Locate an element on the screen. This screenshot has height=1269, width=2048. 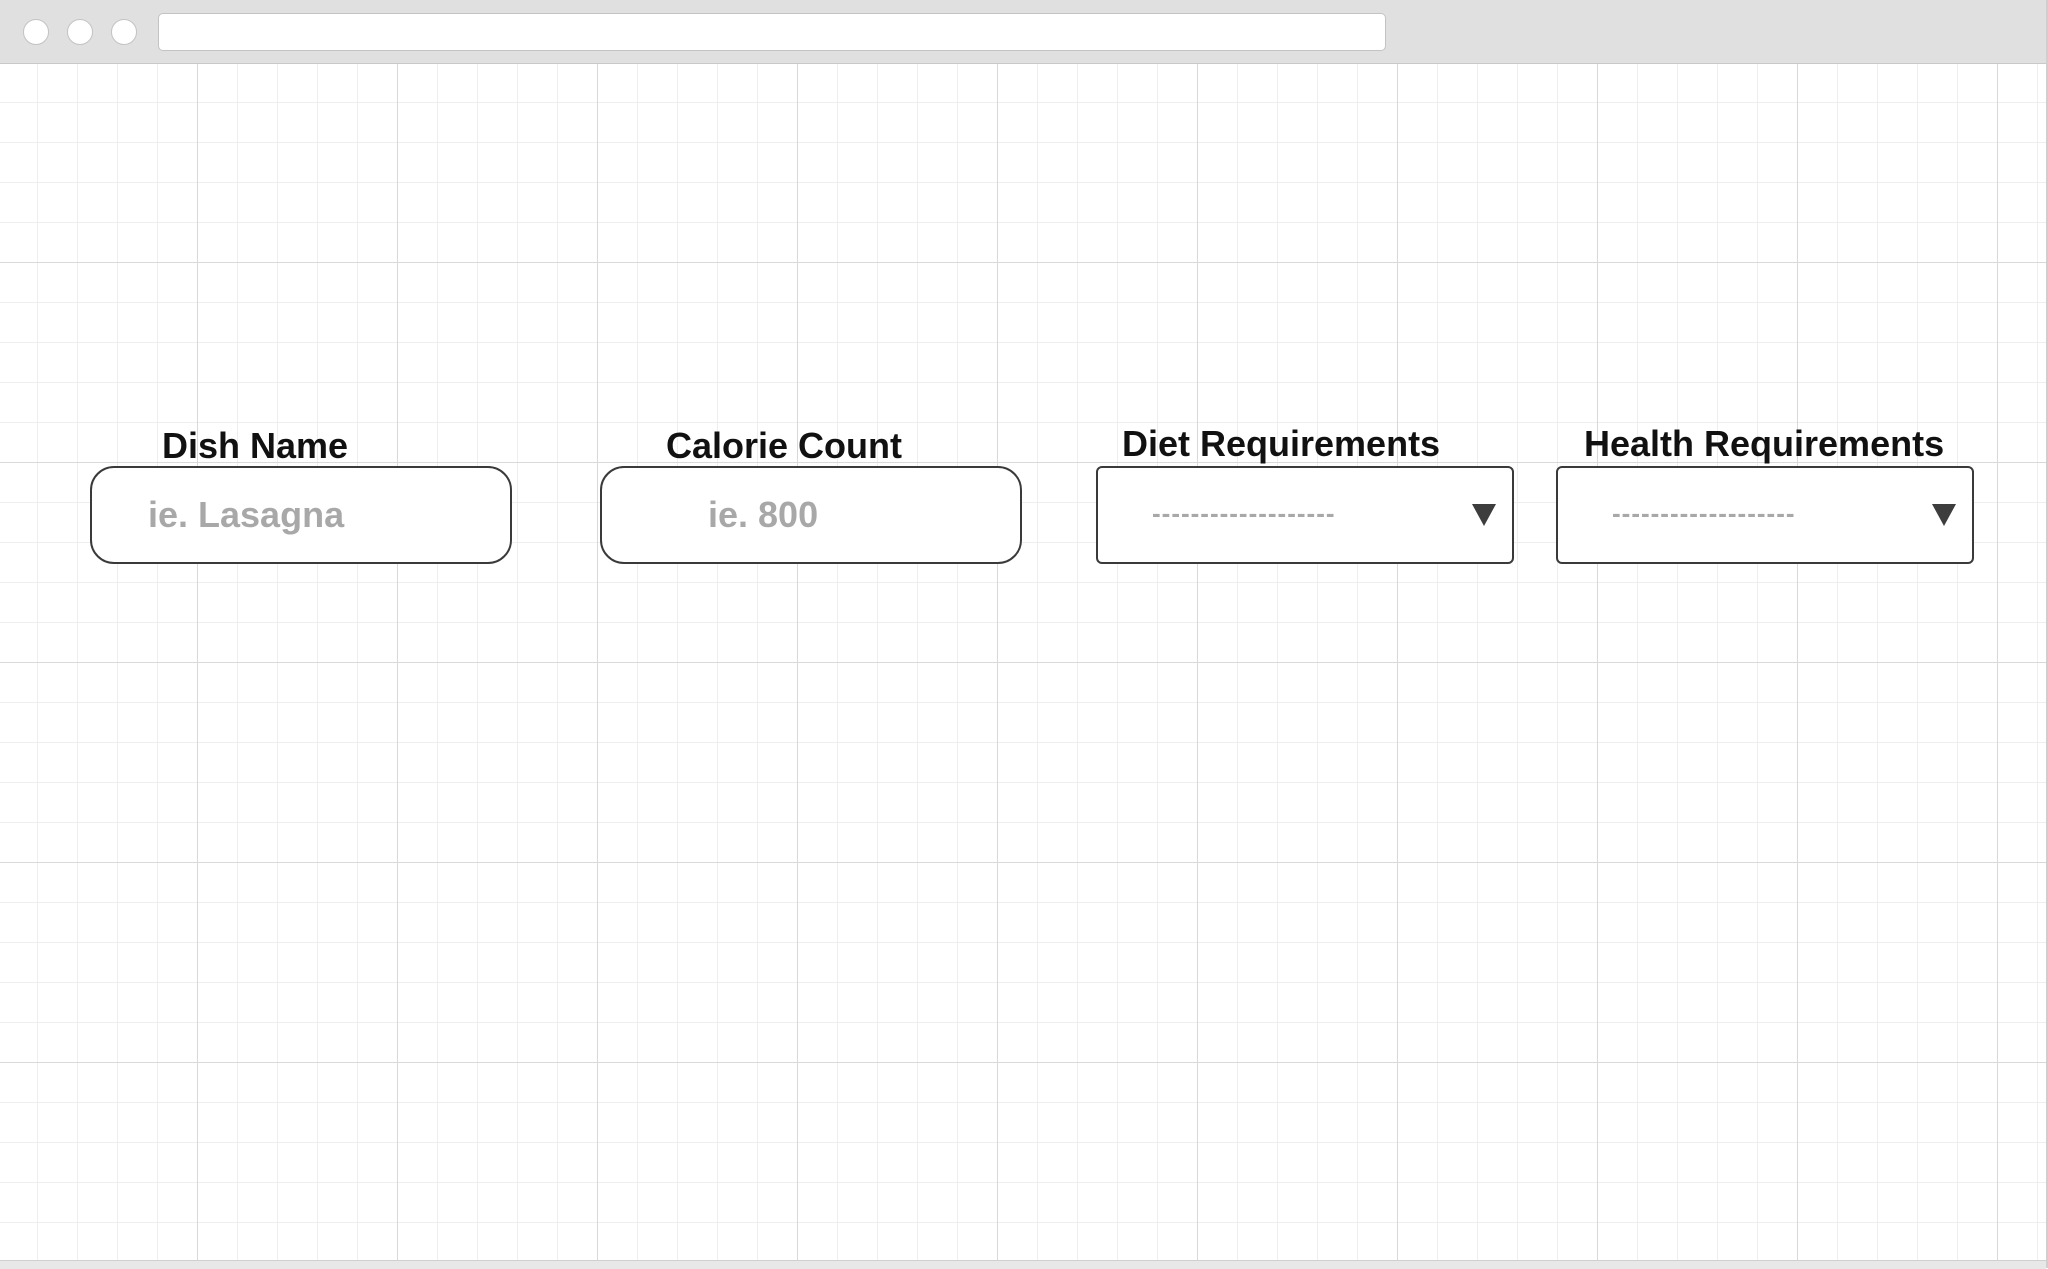
window-close-button is located at coordinates (36, 32).